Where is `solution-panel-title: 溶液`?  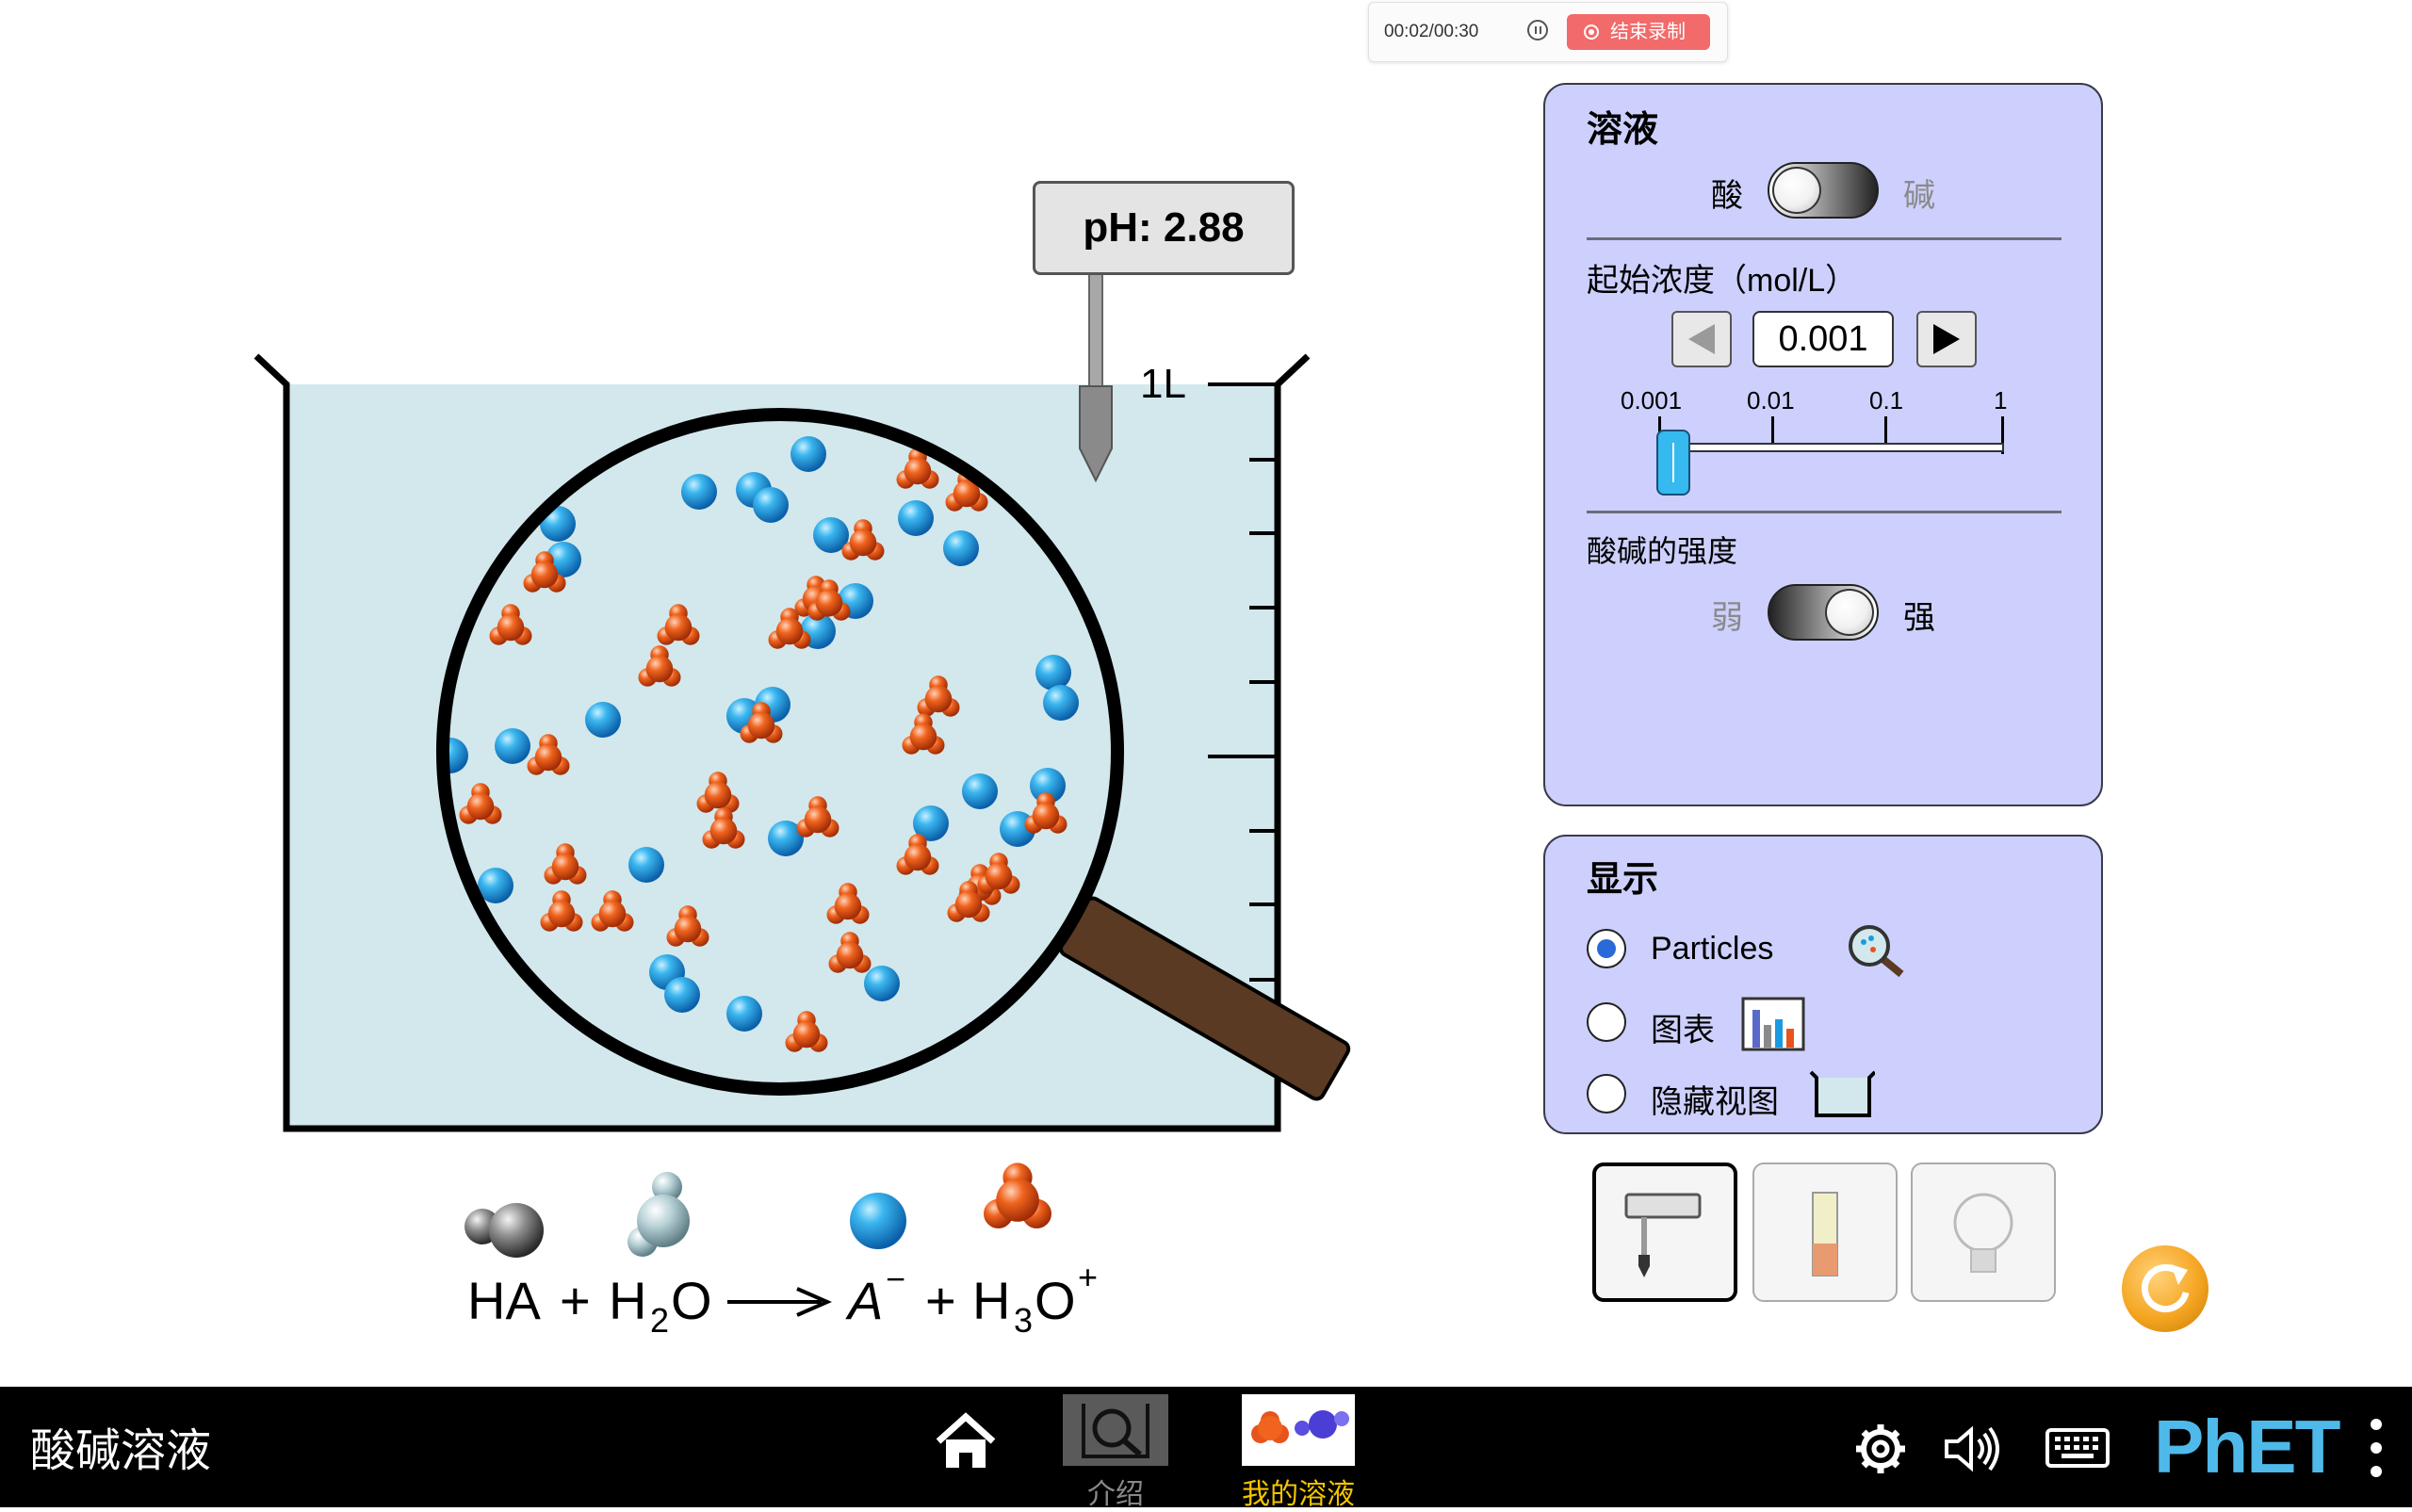 solution-panel-title: 溶液 is located at coordinates (1623, 130).